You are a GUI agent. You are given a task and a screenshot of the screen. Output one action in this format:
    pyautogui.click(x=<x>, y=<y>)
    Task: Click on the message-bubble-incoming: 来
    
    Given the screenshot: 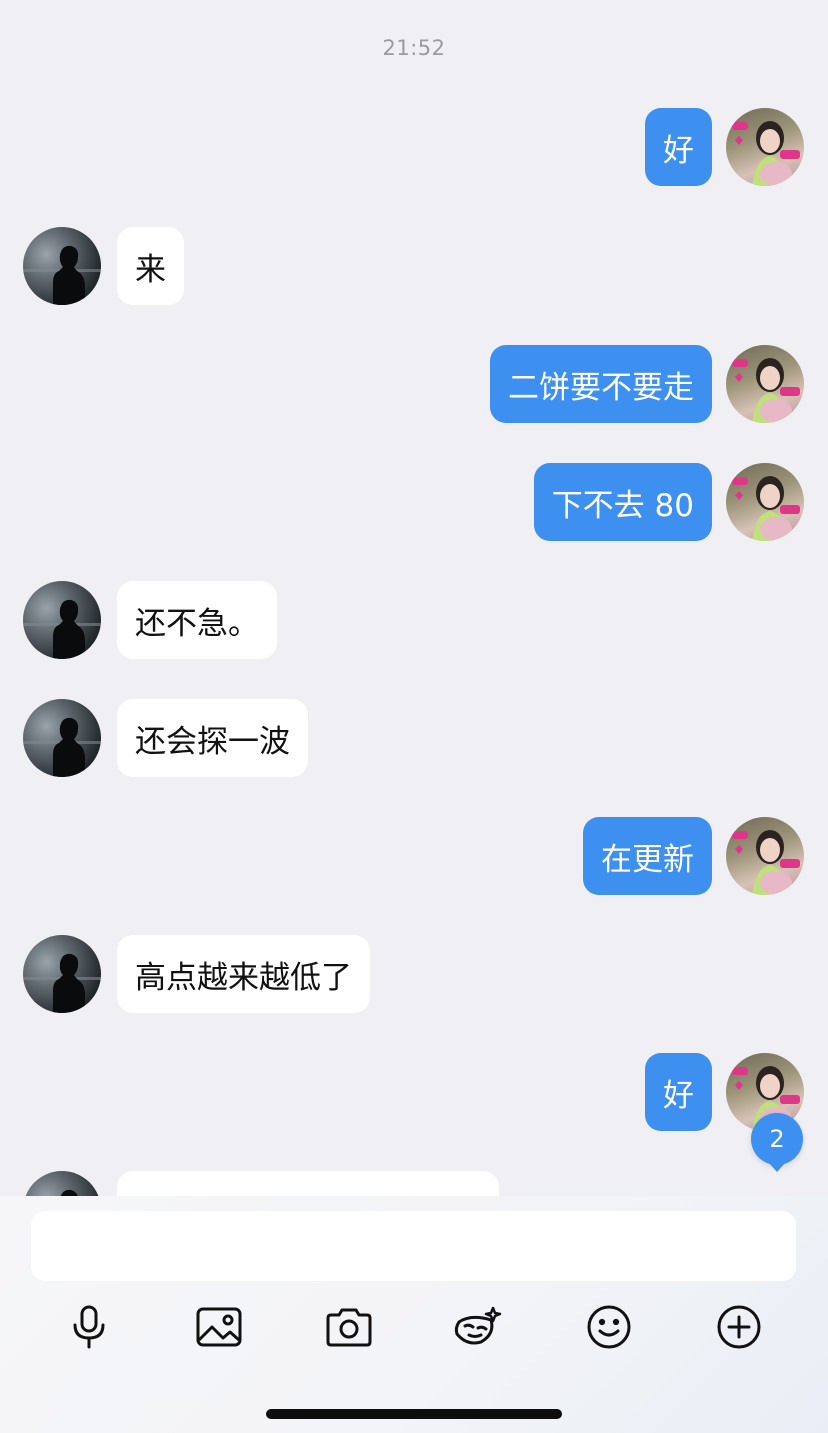 What is the action you would take?
    pyautogui.click(x=150, y=266)
    